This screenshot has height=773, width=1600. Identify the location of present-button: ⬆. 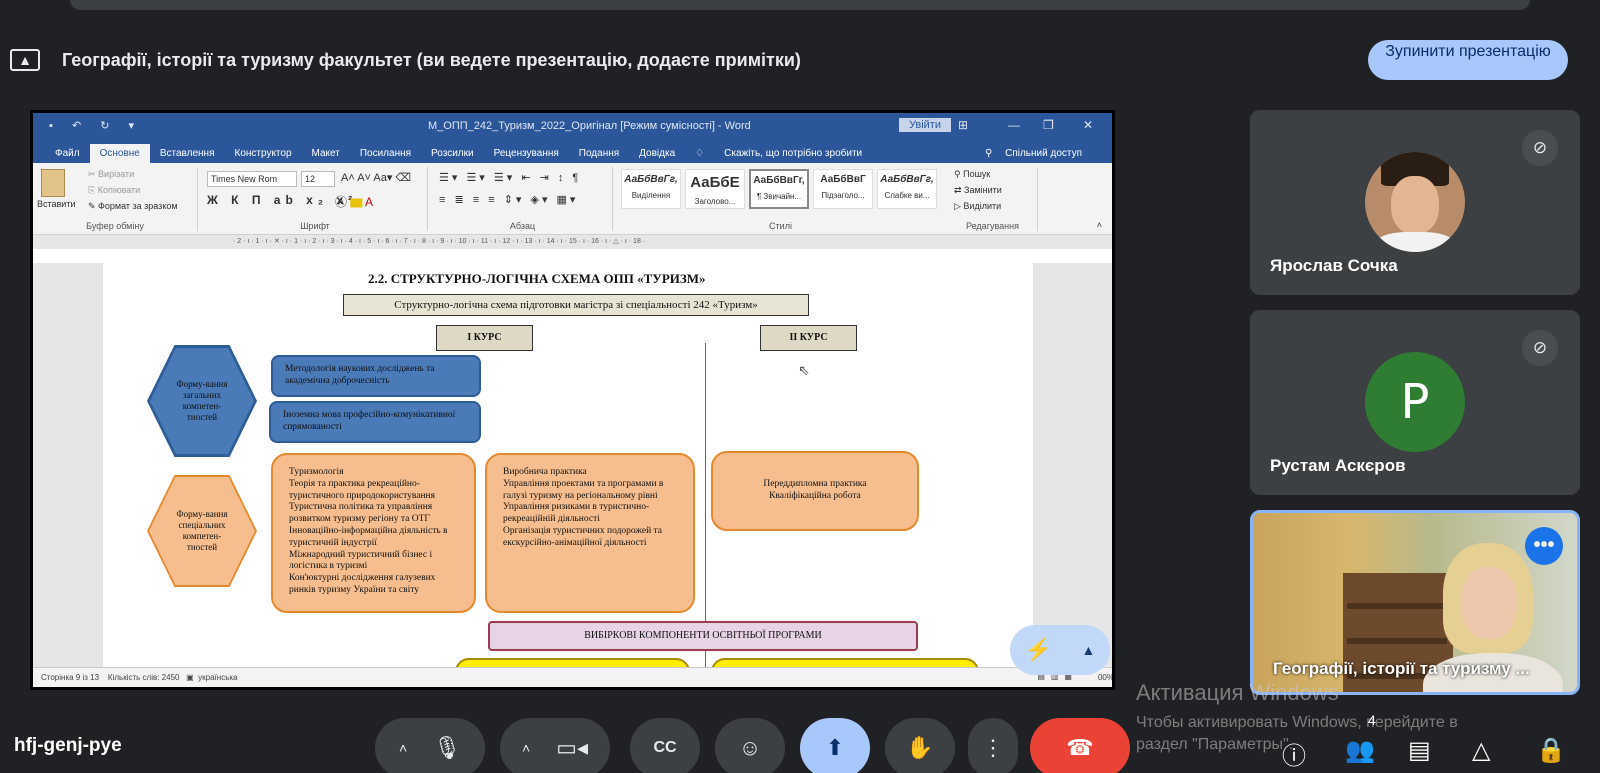
(835, 745).